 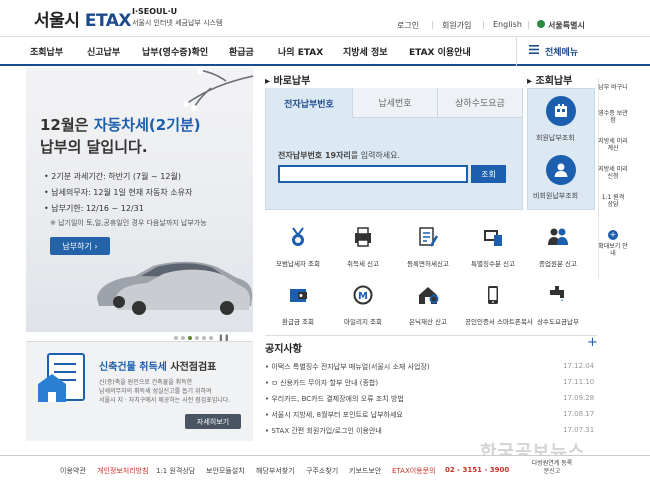 I want to click on footer-old-address-link: 구주소찾기, so click(x=322, y=471).